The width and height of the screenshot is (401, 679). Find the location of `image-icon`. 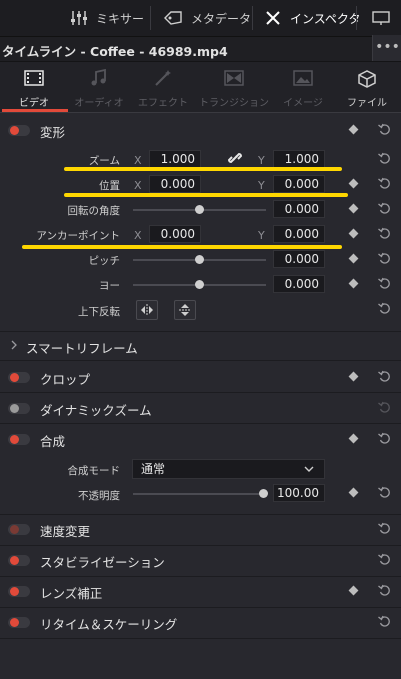

image-icon is located at coordinates (303, 78).